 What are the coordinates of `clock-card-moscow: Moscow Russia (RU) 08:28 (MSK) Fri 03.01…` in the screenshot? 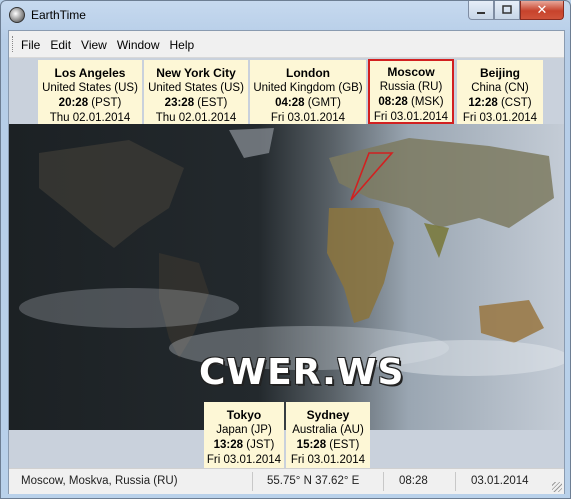 It's located at (411, 91).